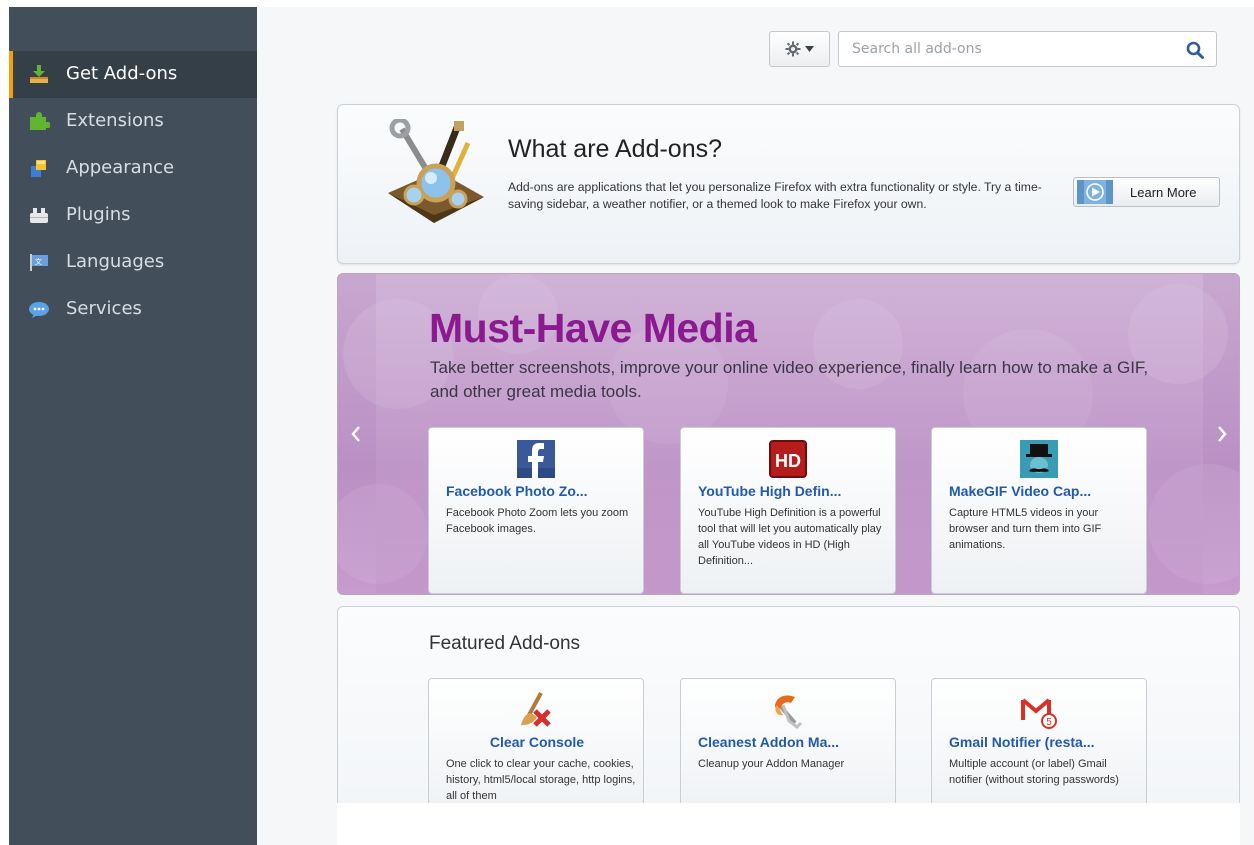  I want to click on featured-title: Featured Add-ons, so click(505, 643).